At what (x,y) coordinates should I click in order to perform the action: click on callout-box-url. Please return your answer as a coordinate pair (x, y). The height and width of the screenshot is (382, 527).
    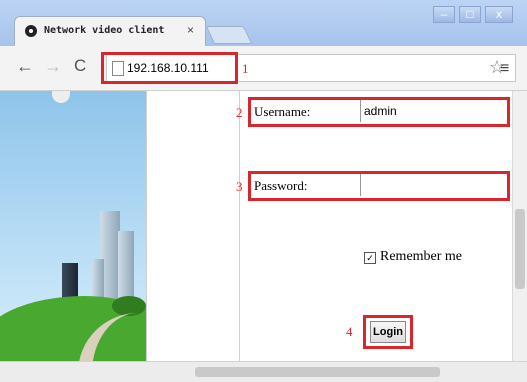
    Looking at the image, I should click on (169, 68).